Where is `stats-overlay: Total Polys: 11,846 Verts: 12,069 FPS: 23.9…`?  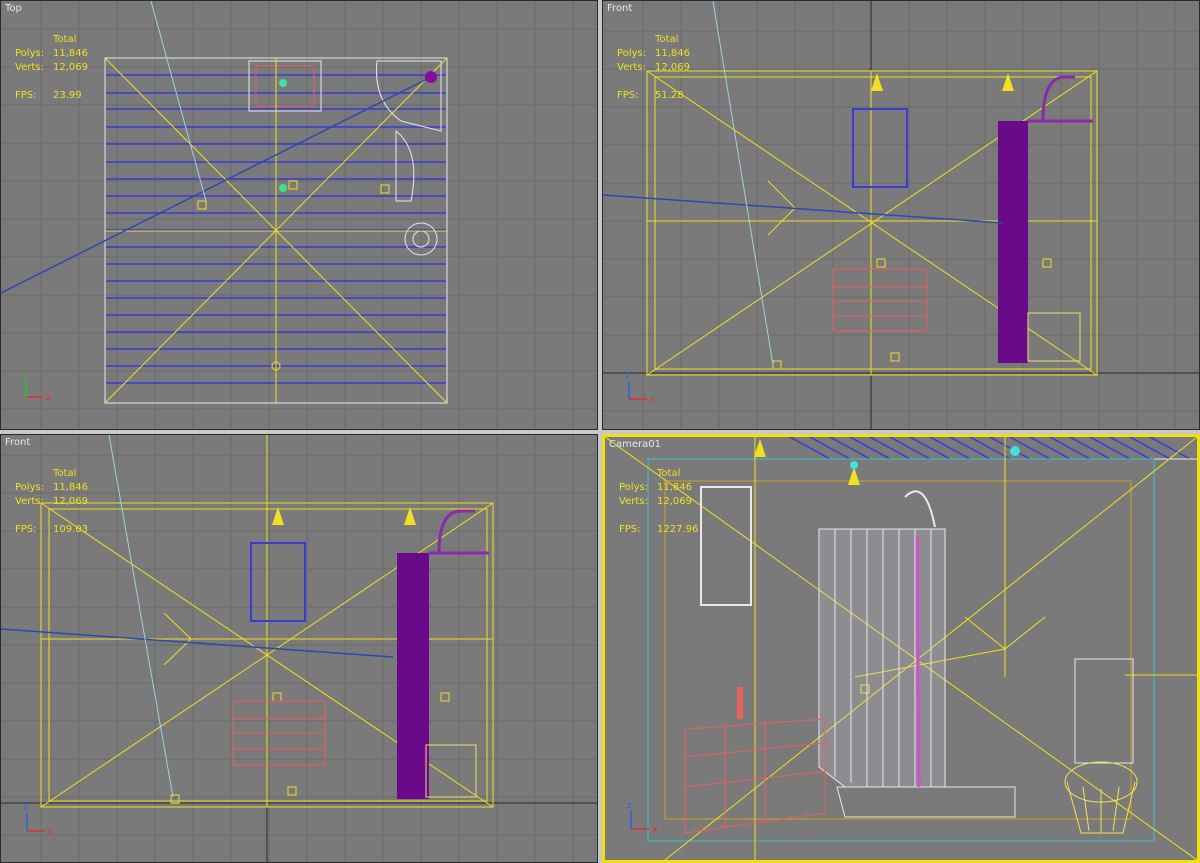
stats-overlay: Total Polys: 11,846 Verts: 12,069 FPS: 23.9… is located at coordinates (51, 67).